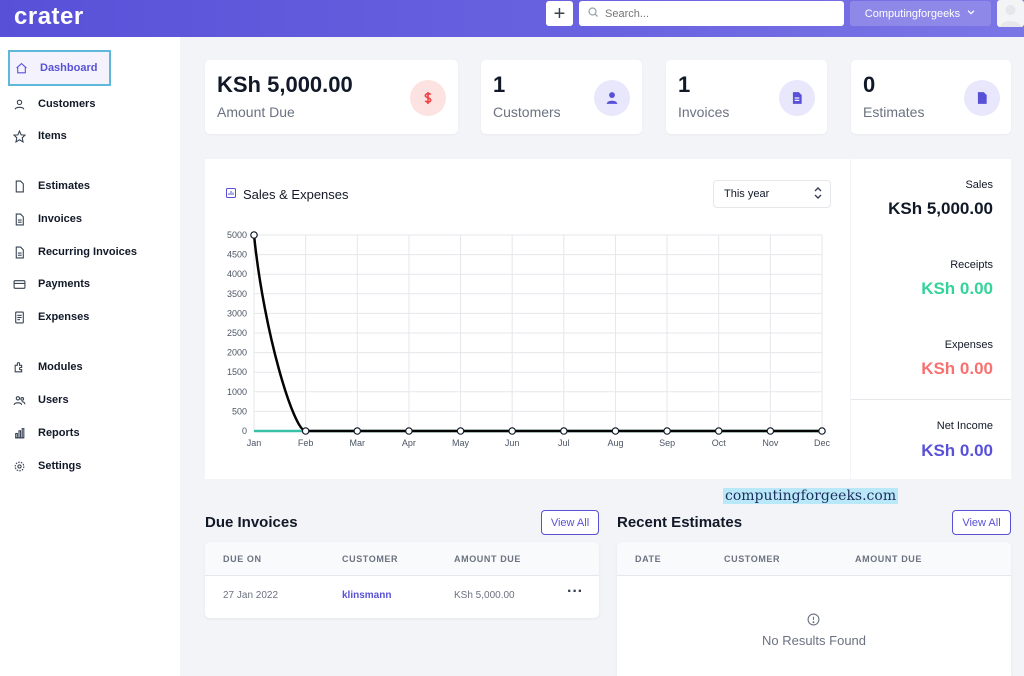 This screenshot has height=676, width=1024. I want to click on top-navigation-bar: crater + Computingforgeeks, so click(512, 18).